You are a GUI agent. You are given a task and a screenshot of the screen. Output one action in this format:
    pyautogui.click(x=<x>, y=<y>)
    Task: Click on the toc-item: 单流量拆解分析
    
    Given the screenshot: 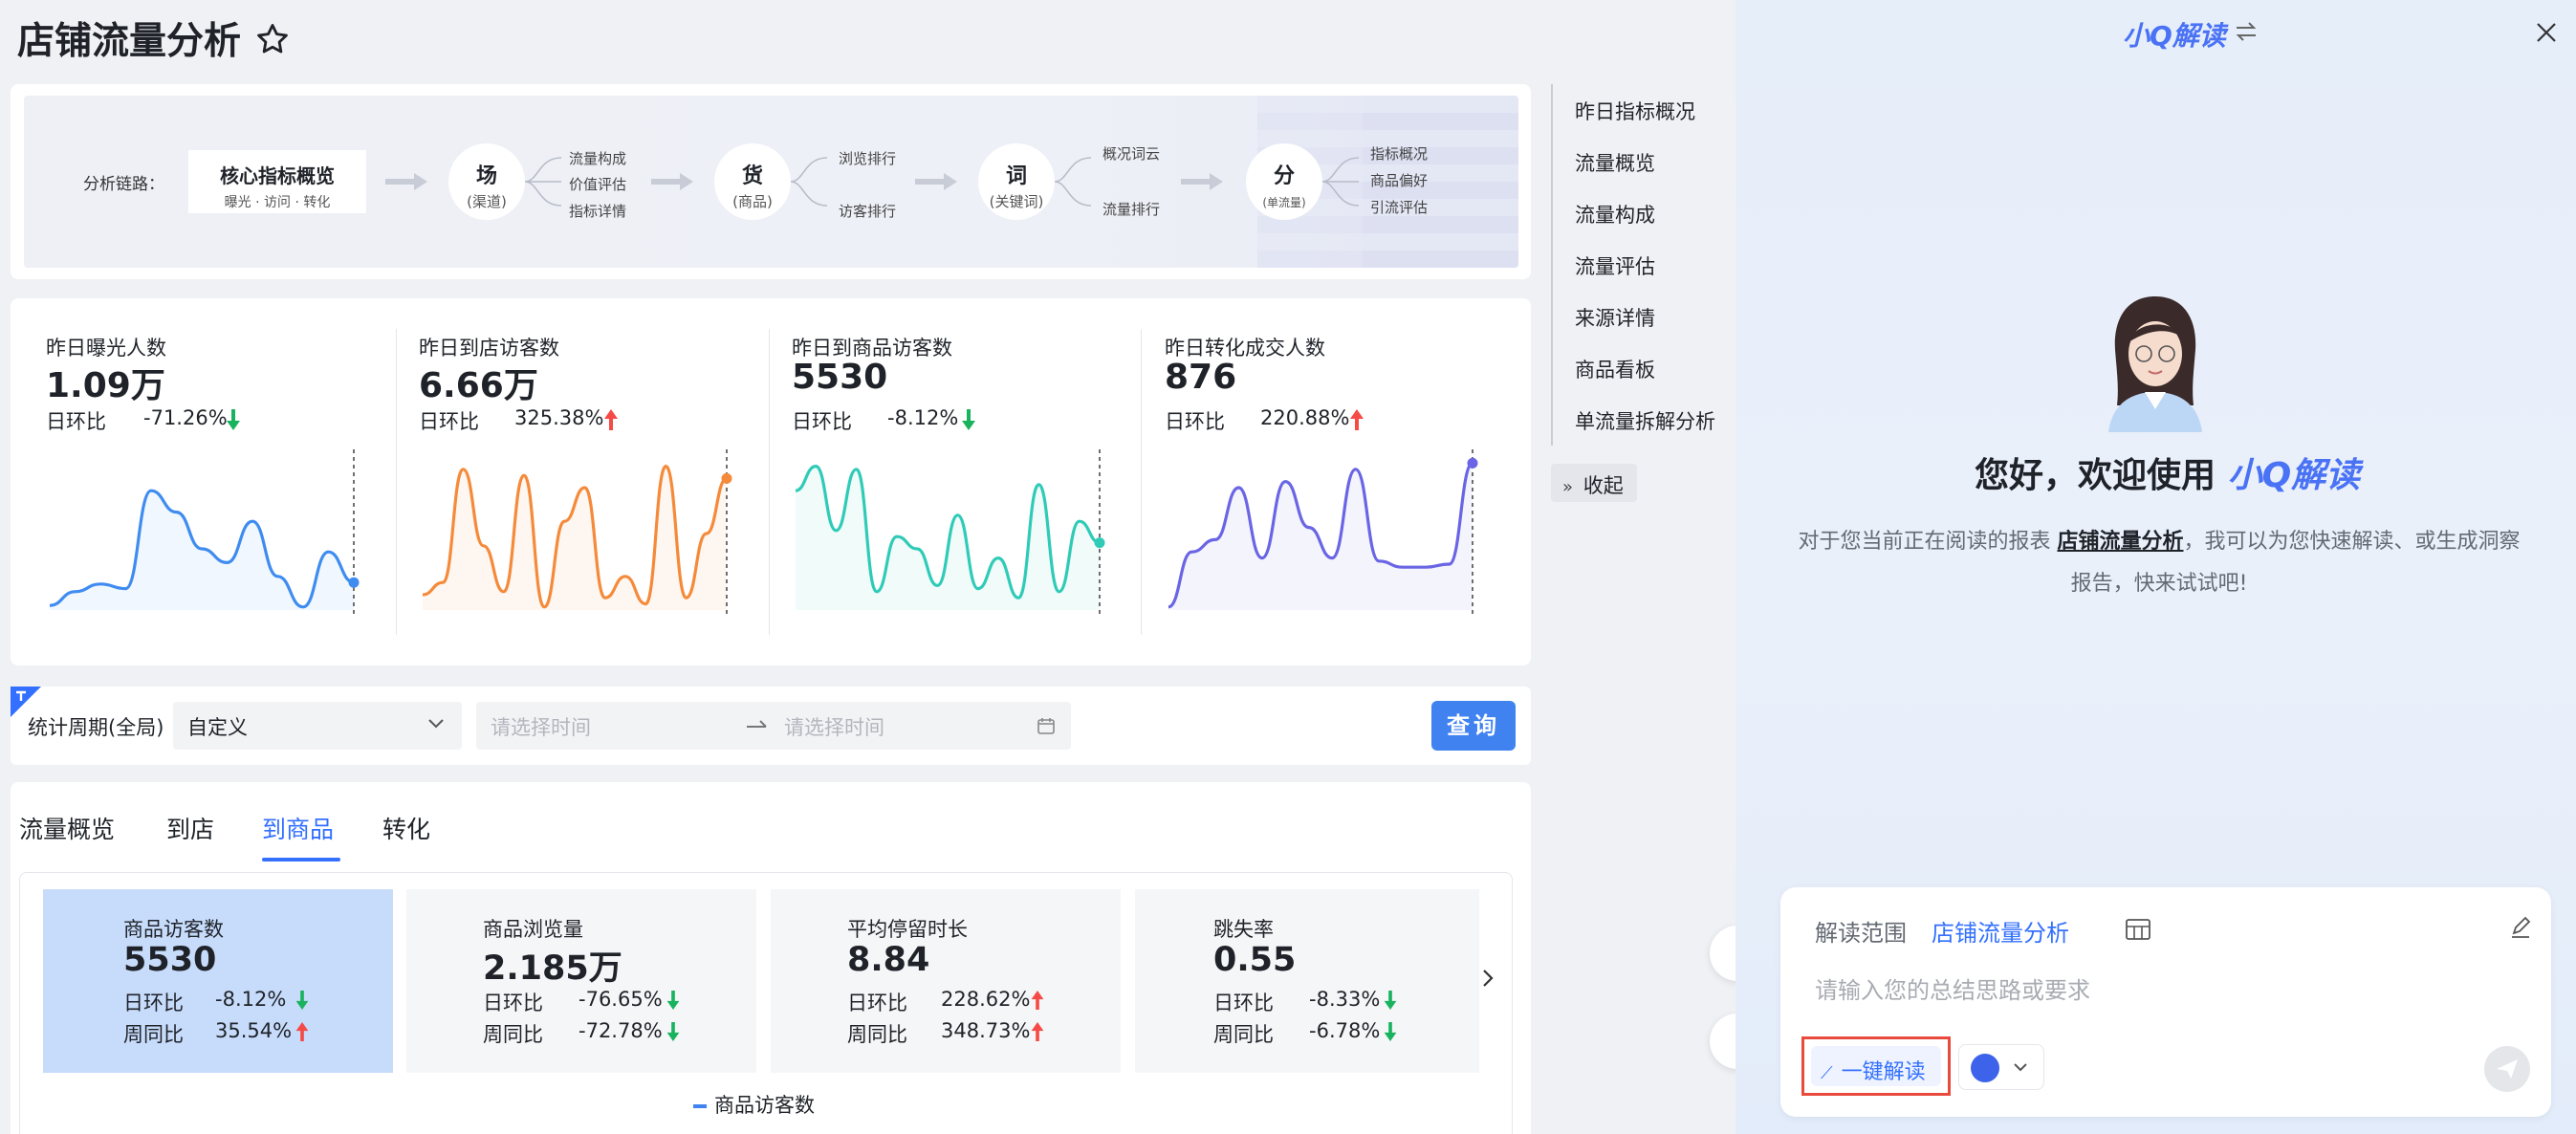 What is the action you would take?
    pyautogui.click(x=1645, y=421)
    